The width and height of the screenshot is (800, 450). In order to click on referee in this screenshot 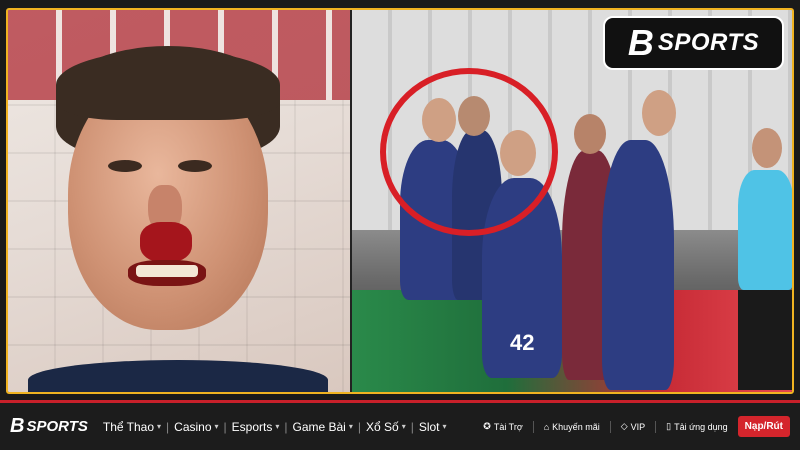, I will do `click(765, 230)`.